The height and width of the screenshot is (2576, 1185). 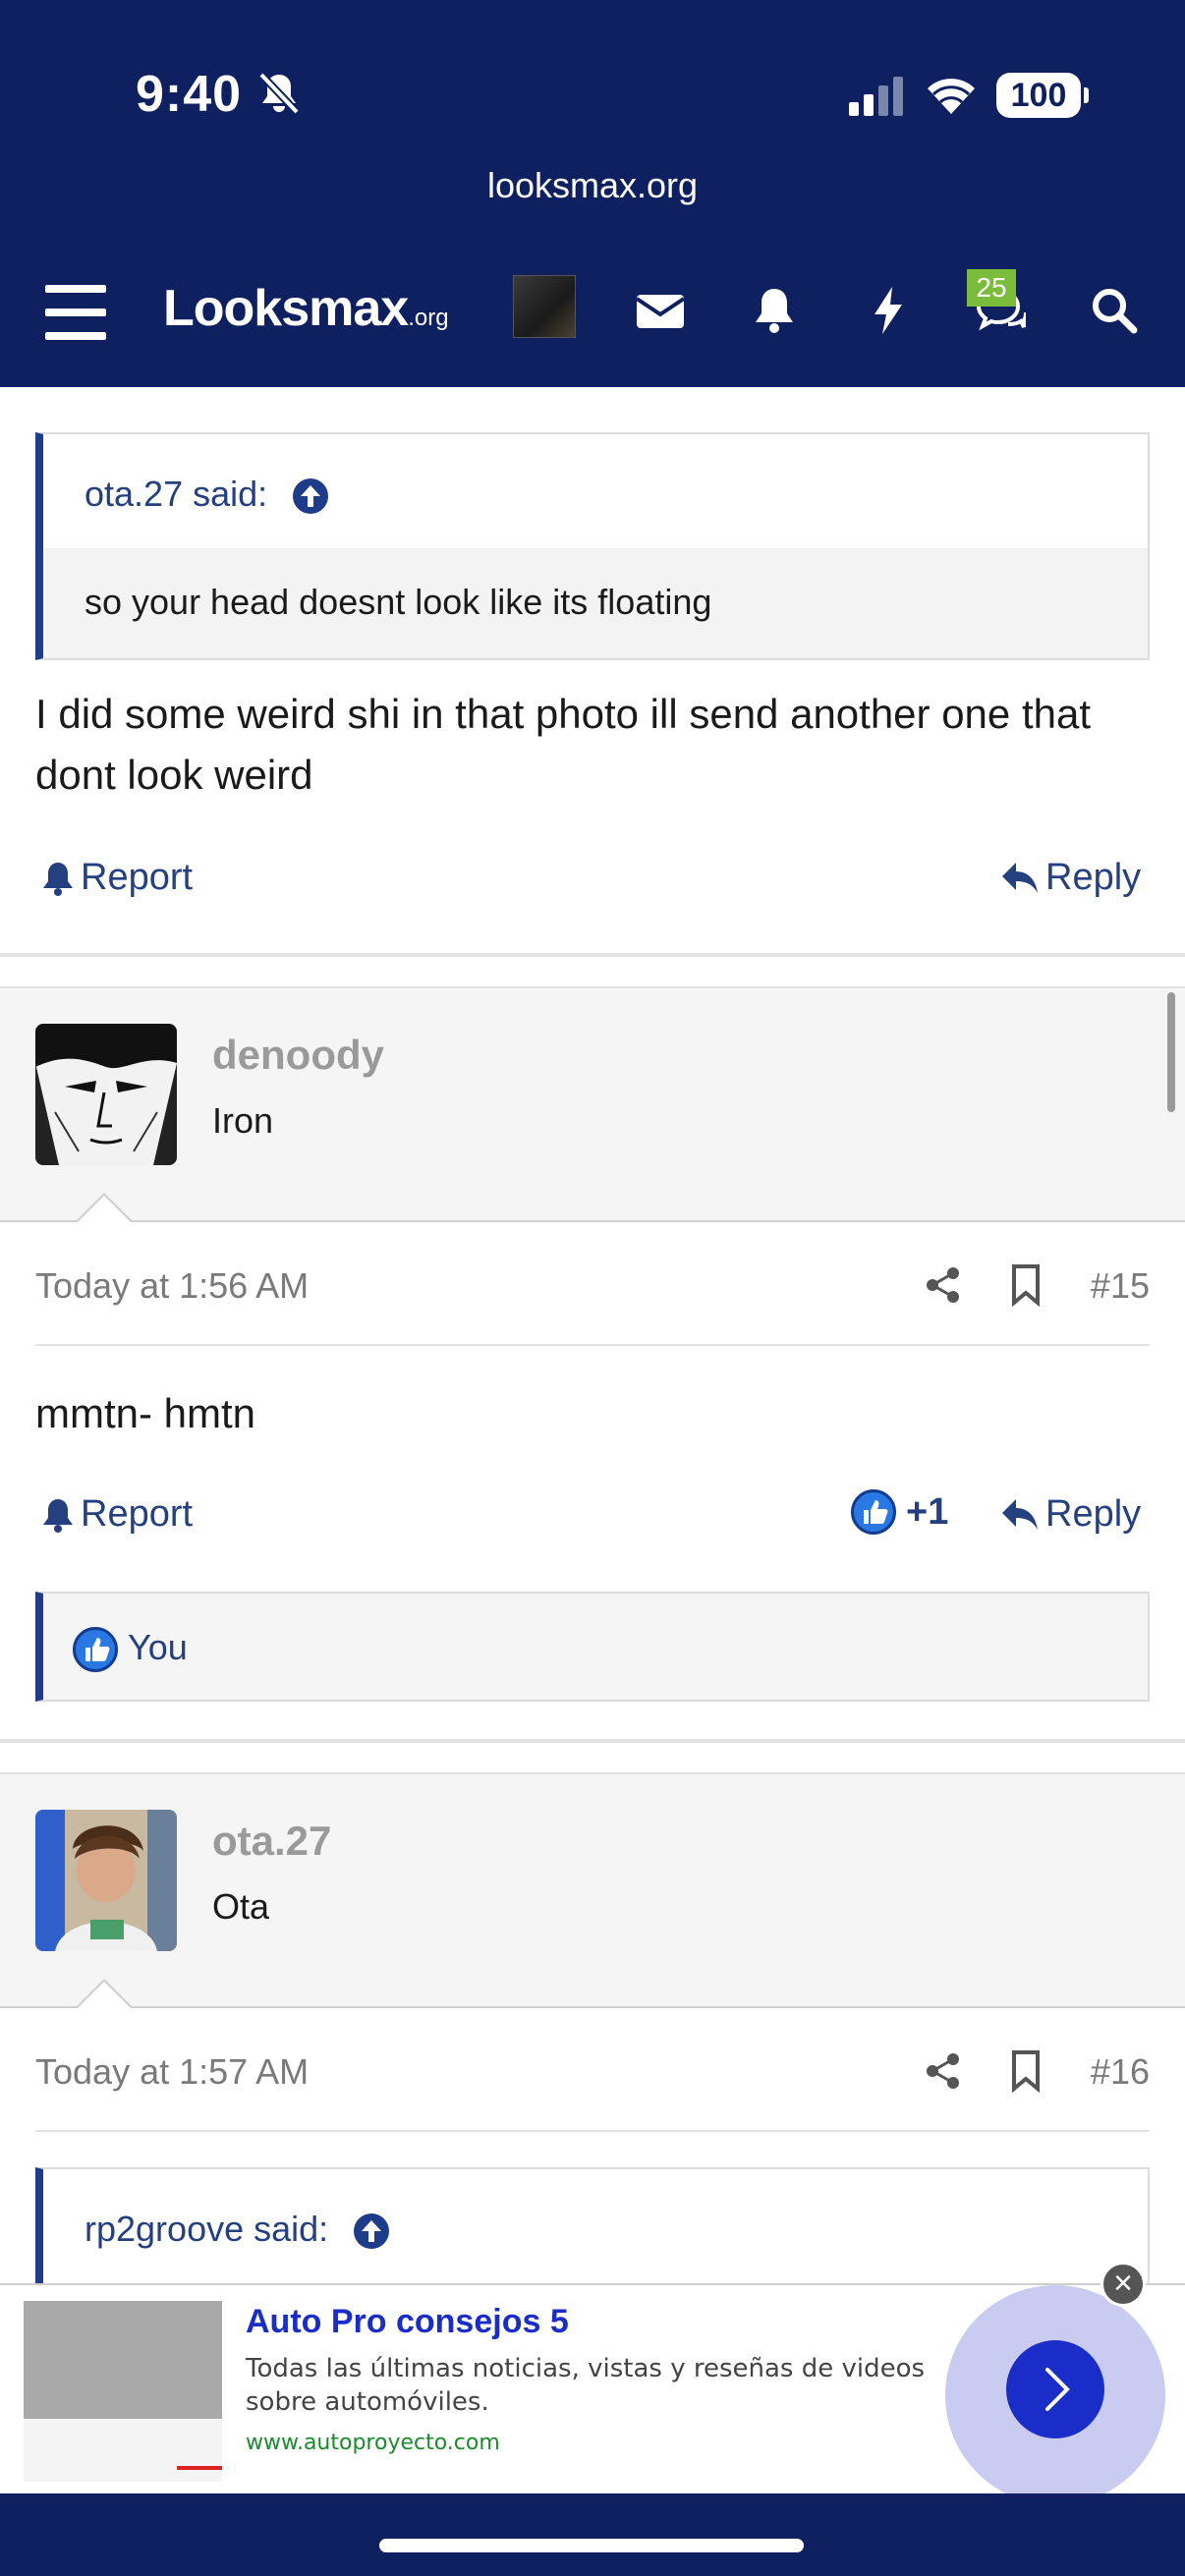 What do you see at coordinates (592, 1890) in the screenshot?
I see `user-info-block: ota.27 Ota` at bounding box center [592, 1890].